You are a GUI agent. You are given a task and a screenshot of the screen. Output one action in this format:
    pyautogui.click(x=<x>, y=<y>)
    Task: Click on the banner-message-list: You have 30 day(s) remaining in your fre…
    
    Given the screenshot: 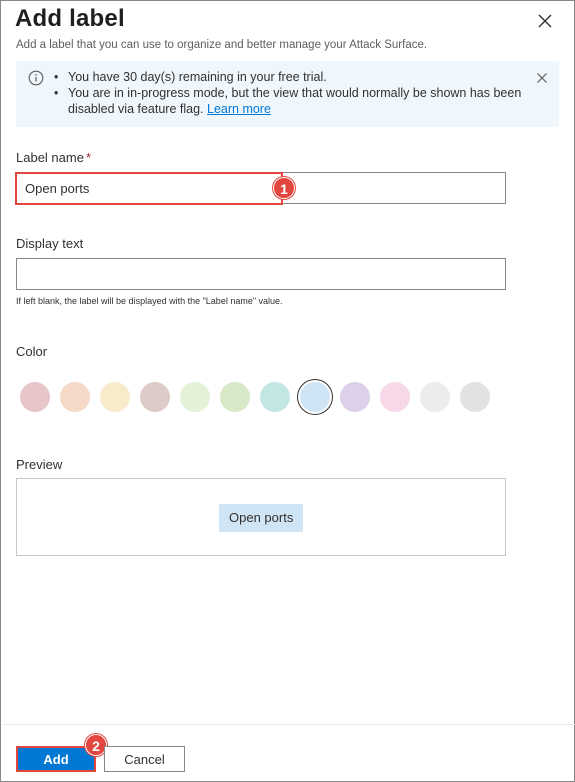 What is the action you would take?
    pyautogui.click(x=289, y=93)
    